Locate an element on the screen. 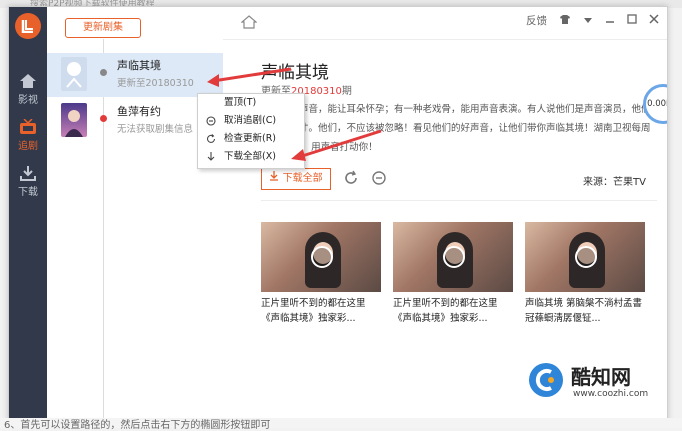 This screenshot has height=431, width=682. top-bar: 反馈 is located at coordinates (445, 23).